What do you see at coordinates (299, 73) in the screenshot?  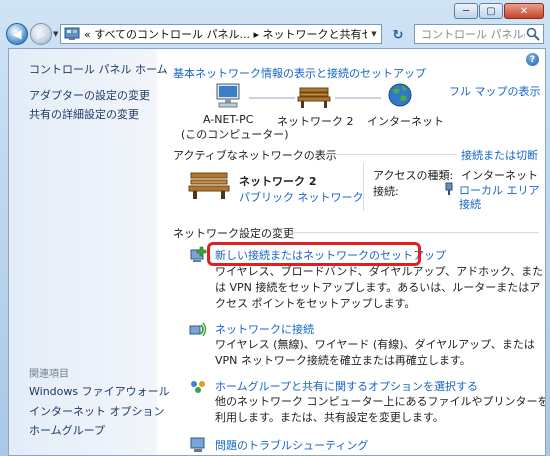 I see `header-link: 基本ネットワーク情報の表示と接続のセットアップ` at bounding box center [299, 73].